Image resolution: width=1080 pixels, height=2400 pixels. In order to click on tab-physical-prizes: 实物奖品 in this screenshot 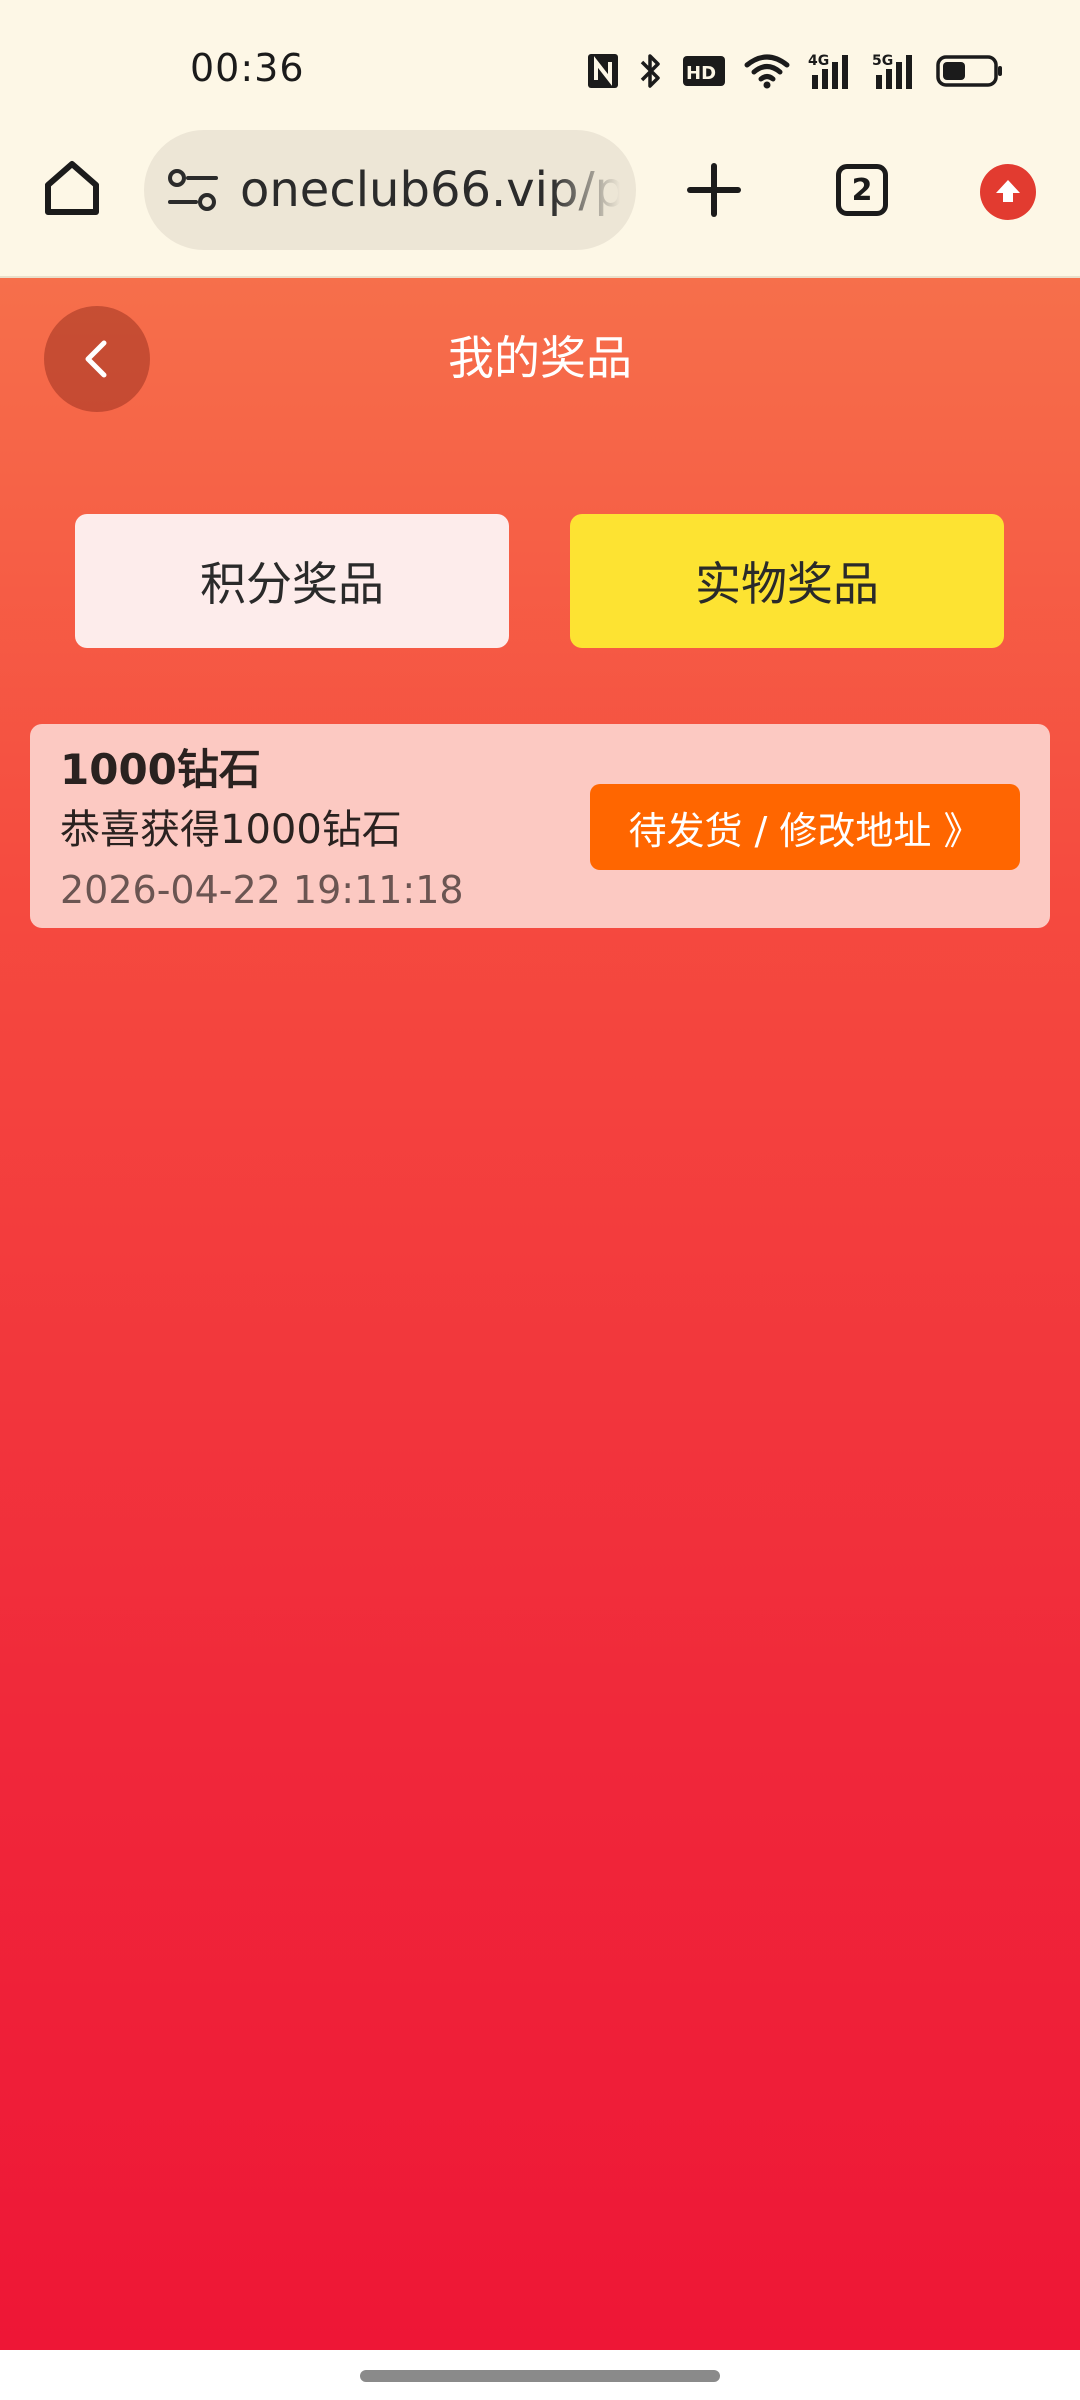, I will do `click(787, 581)`.